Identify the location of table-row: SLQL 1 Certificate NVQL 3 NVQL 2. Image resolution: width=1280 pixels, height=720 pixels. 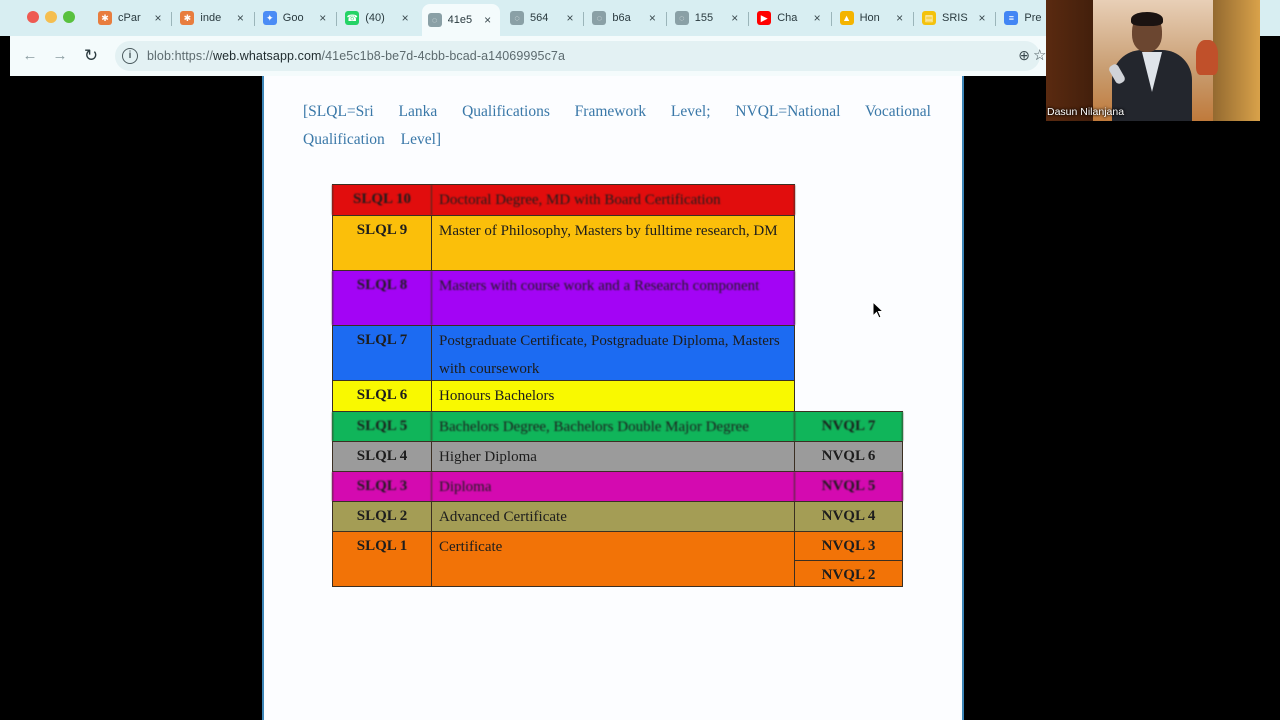
(617, 558).